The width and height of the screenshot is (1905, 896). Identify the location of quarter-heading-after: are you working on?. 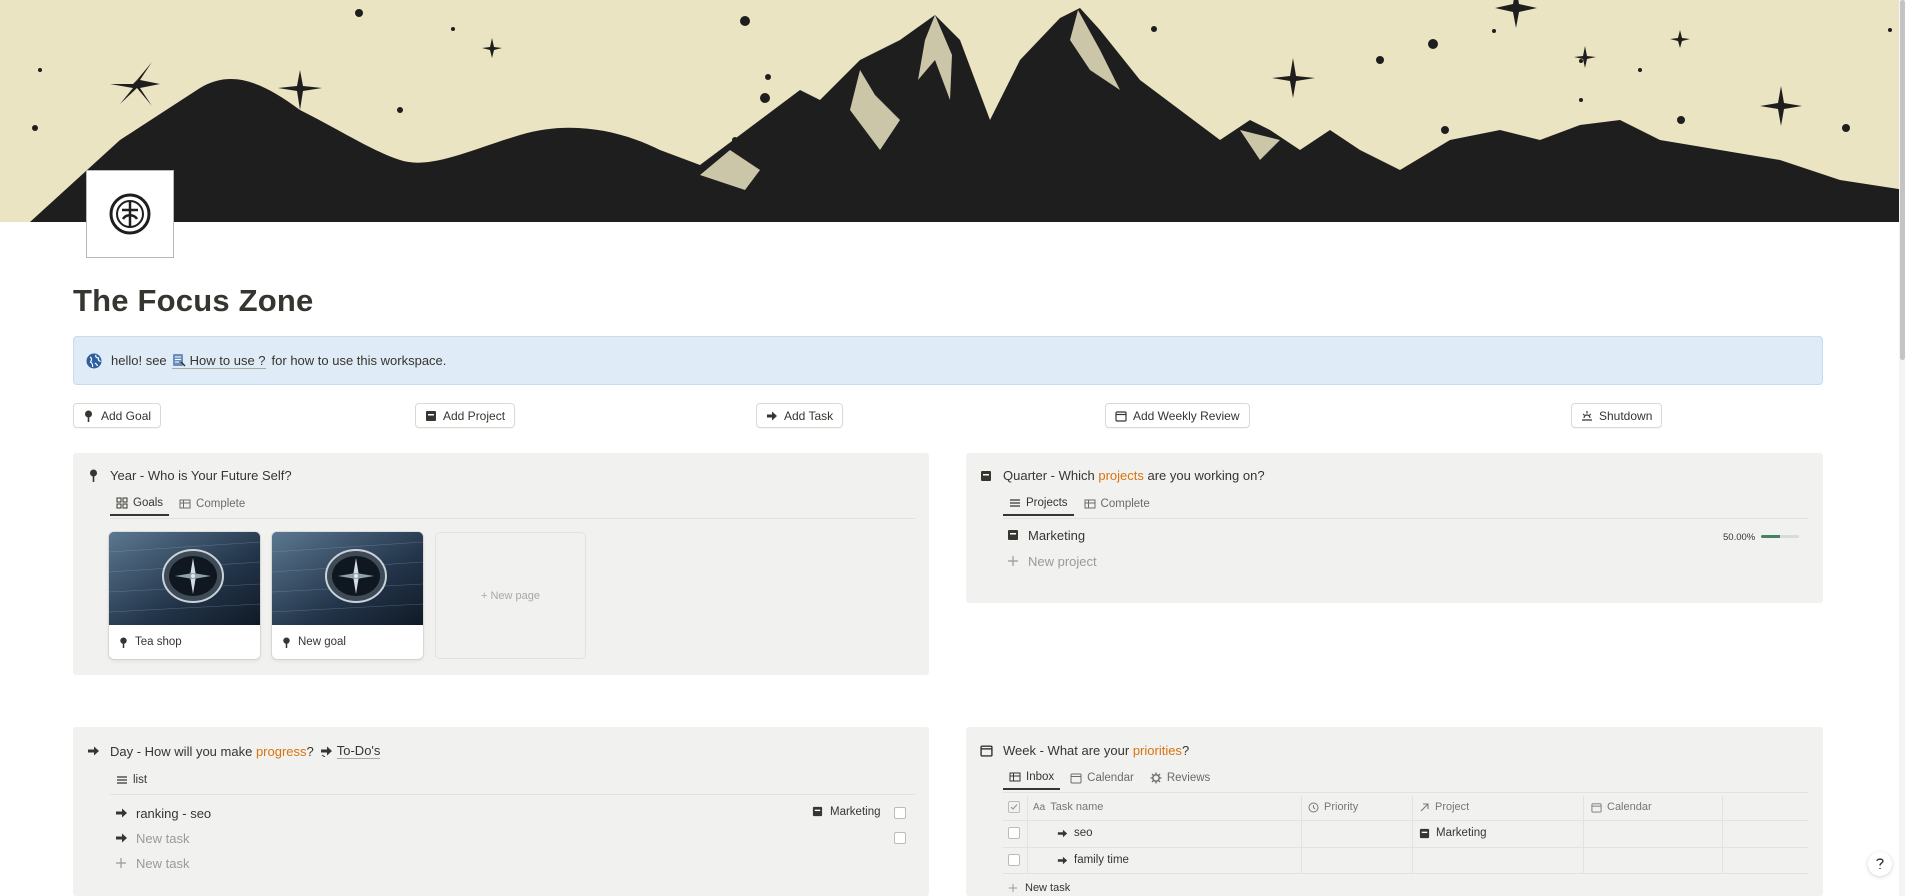
(1204, 475).